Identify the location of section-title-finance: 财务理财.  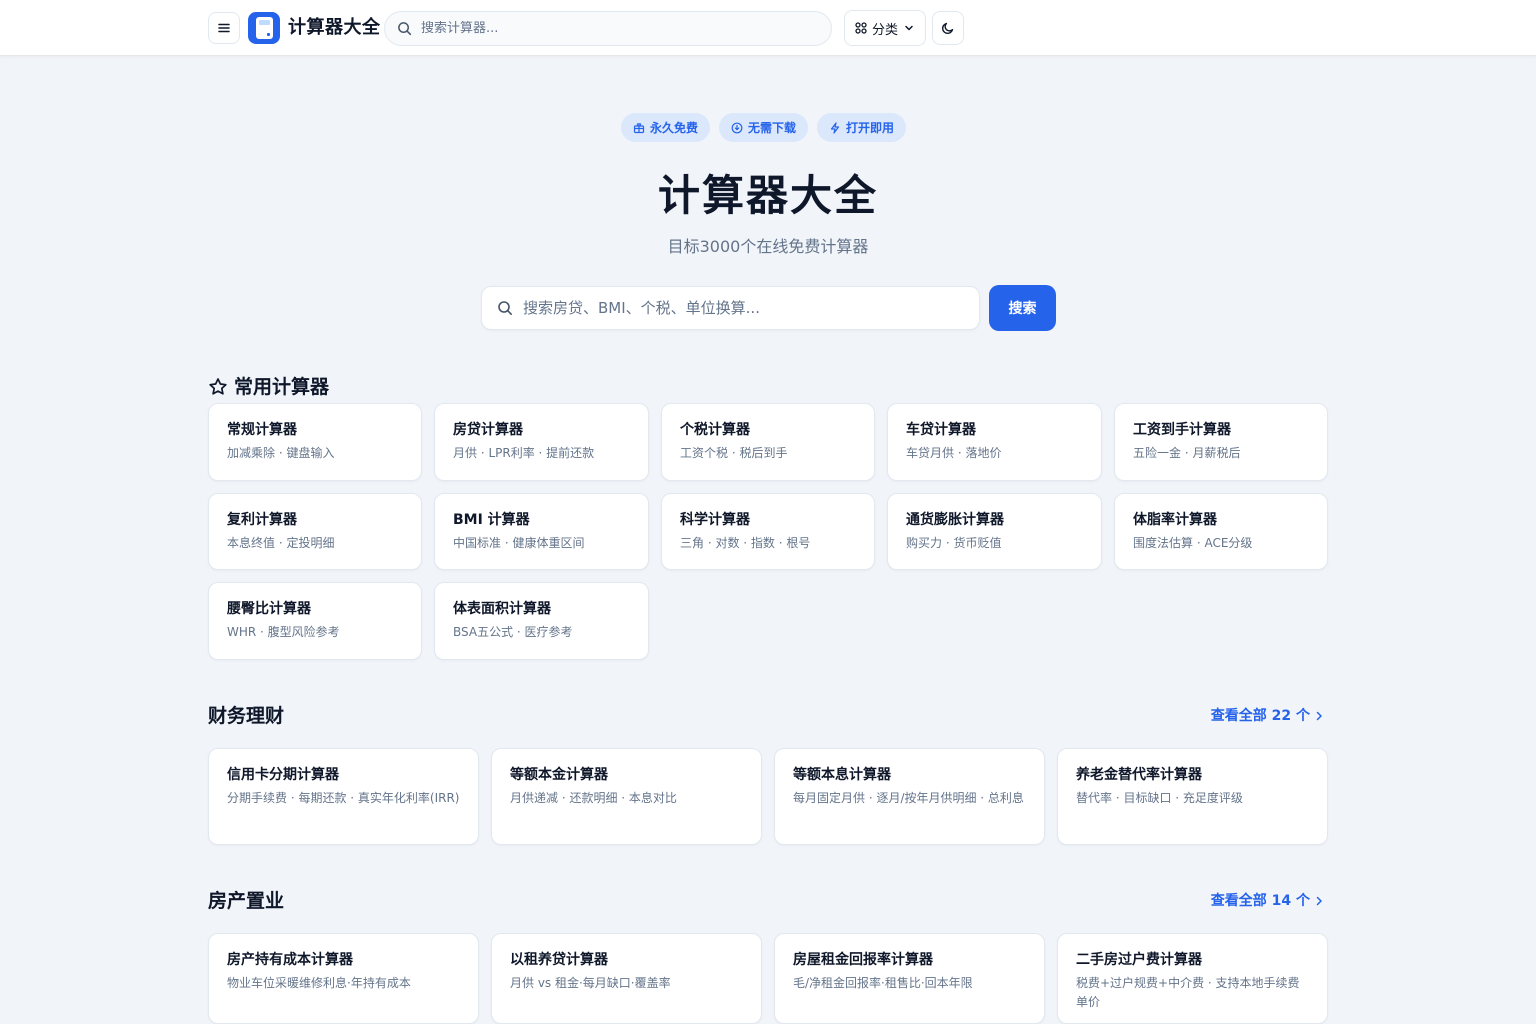
(246, 716).